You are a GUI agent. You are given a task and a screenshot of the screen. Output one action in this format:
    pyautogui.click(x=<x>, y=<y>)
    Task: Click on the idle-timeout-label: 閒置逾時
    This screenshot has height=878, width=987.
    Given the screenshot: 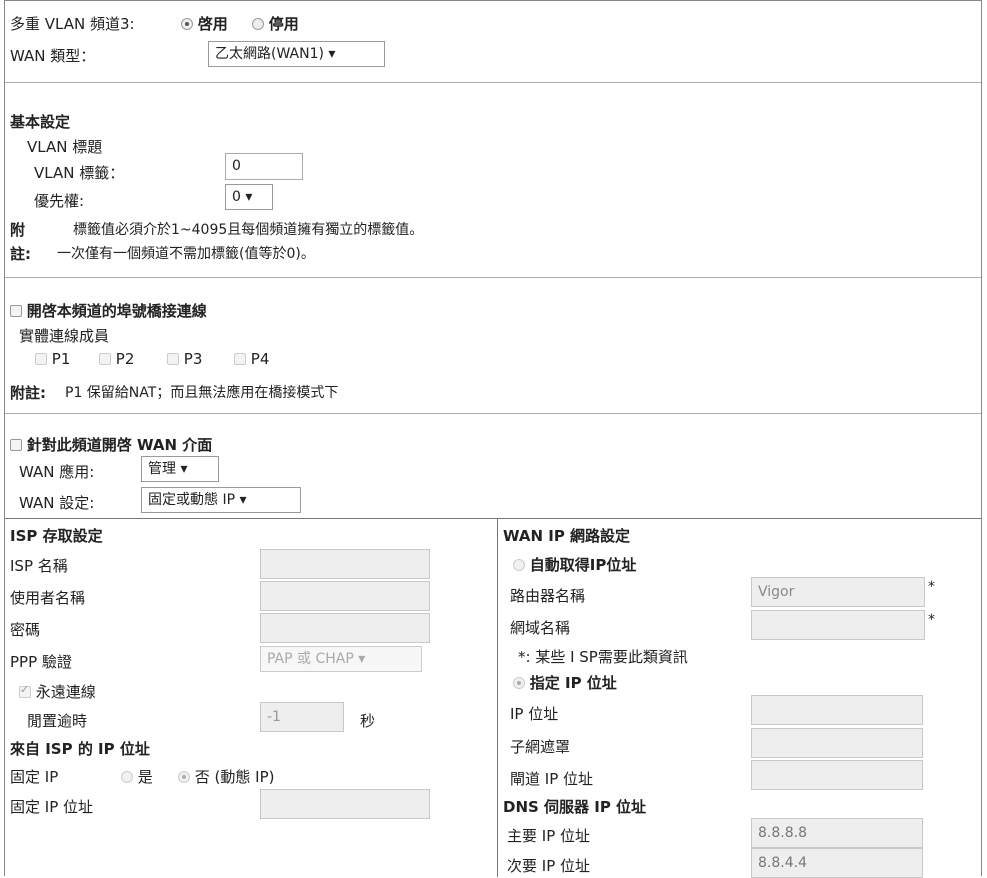 What is the action you would take?
    pyautogui.click(x=57, y=721)
    